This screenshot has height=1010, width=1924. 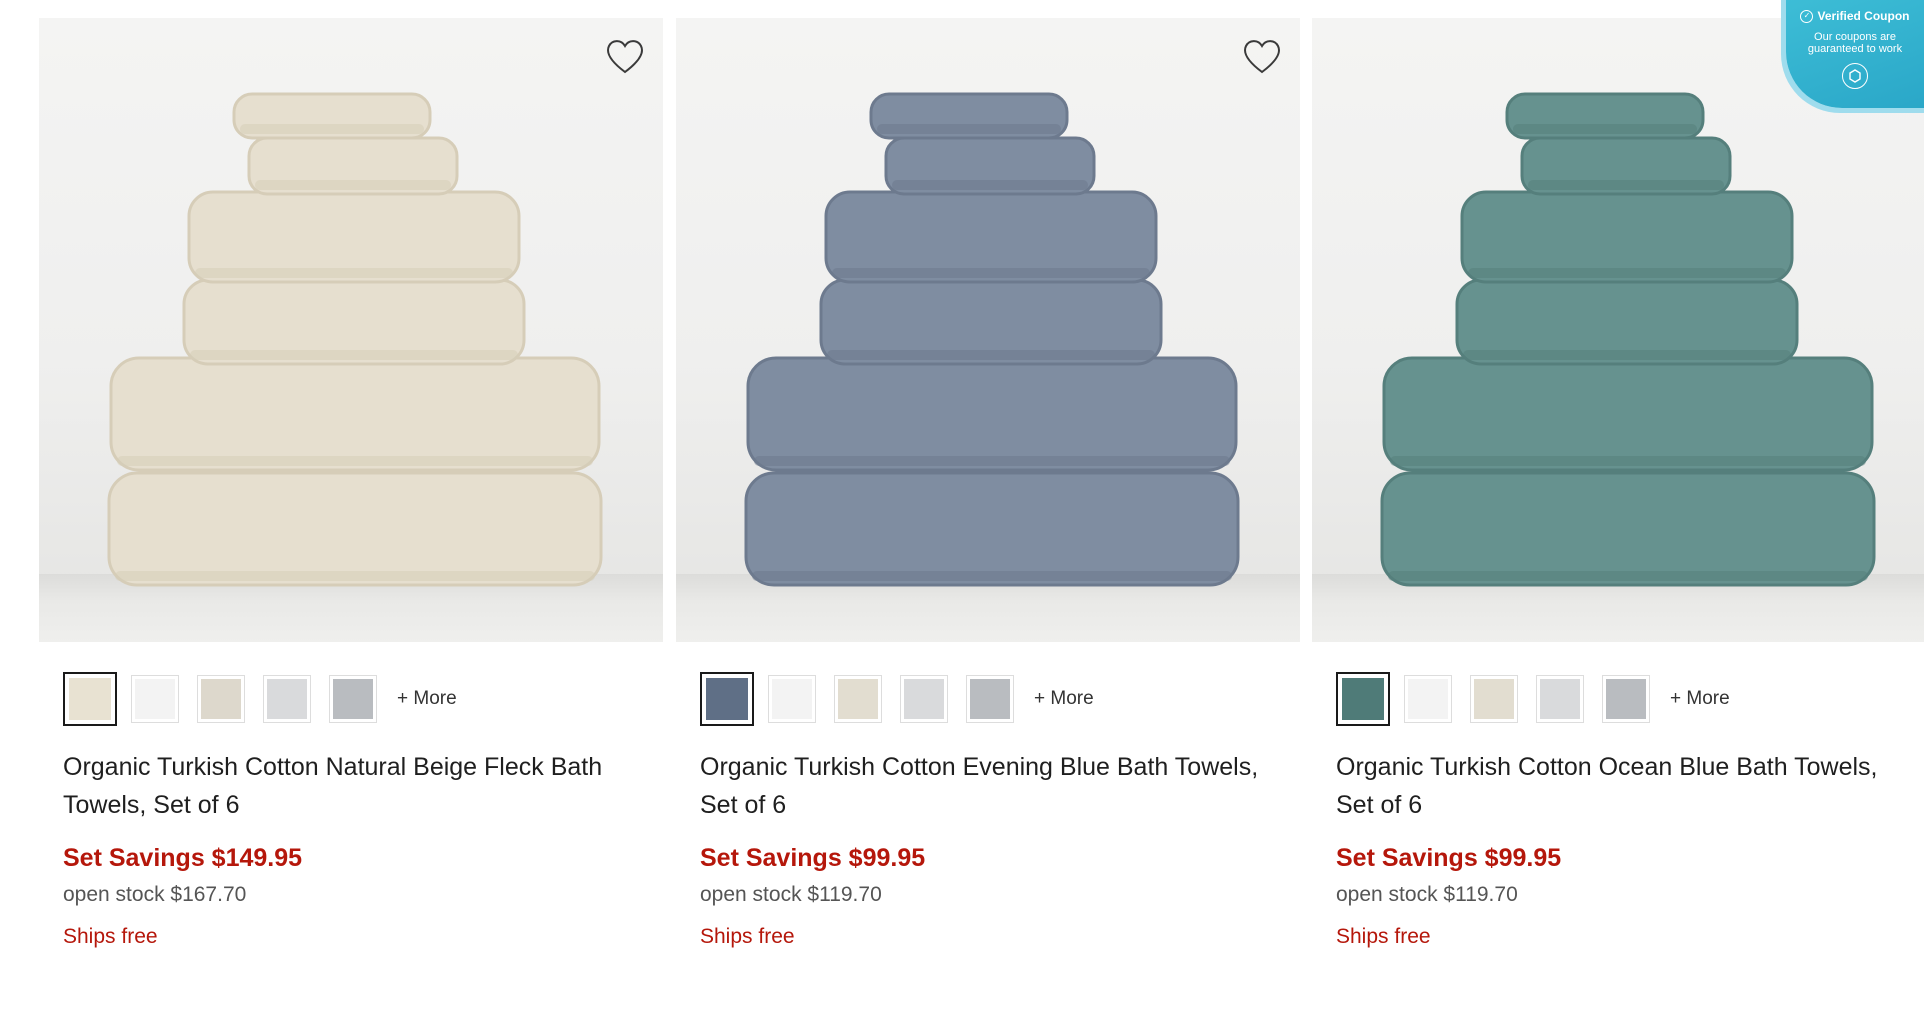 I want to click on coupon-description: Our coupons are guaranteed to work, so click(x=1855, y=43).